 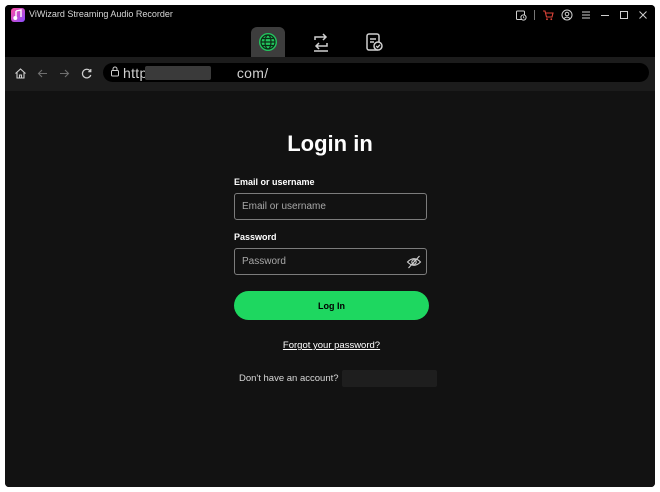 I want to click on globe-icon, so click(x=268, y=42).